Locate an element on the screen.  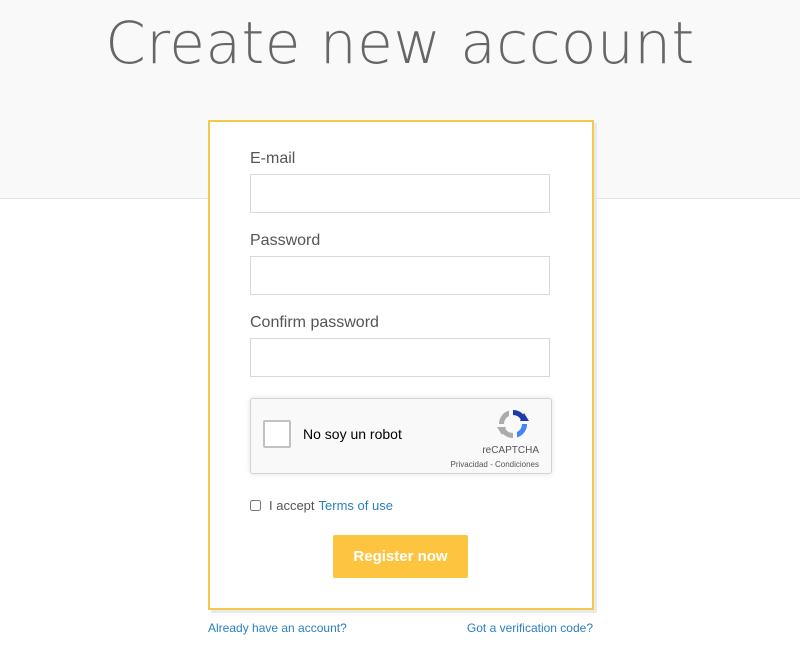
recaptcha-label: No soy un robot is located at coordinates (352, 434).